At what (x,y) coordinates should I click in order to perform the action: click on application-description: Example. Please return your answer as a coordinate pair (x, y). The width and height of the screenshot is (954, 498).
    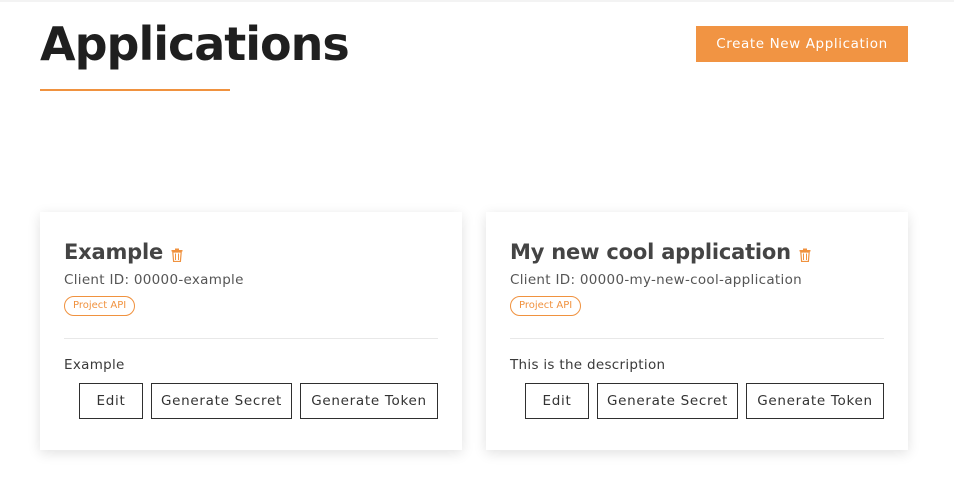
    Looking at the image, I should click on (94, 365).